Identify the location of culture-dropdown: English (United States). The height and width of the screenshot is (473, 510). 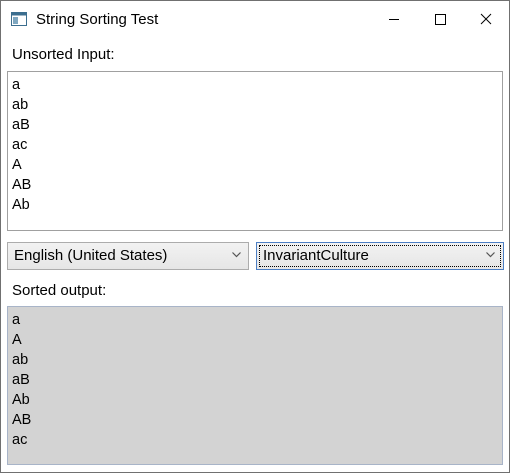
(128, 256).